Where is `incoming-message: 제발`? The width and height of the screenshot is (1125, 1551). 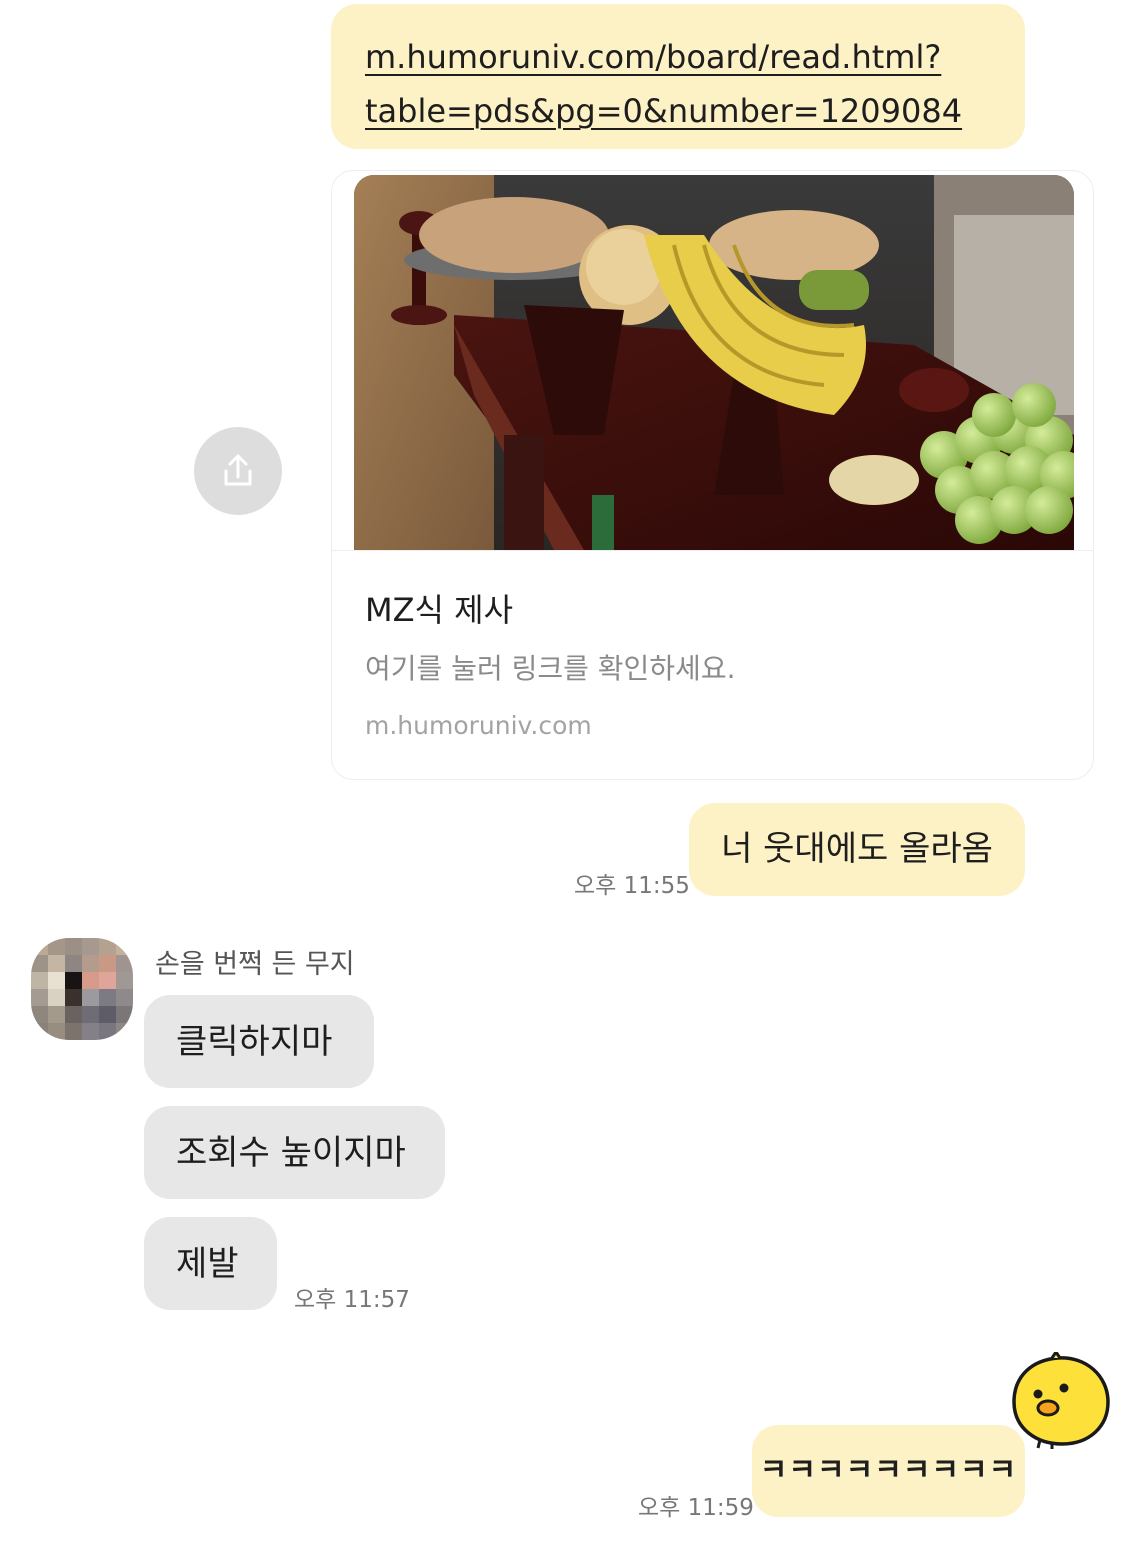 incoming-message: 제발 is located at coordinates (210, 1263).